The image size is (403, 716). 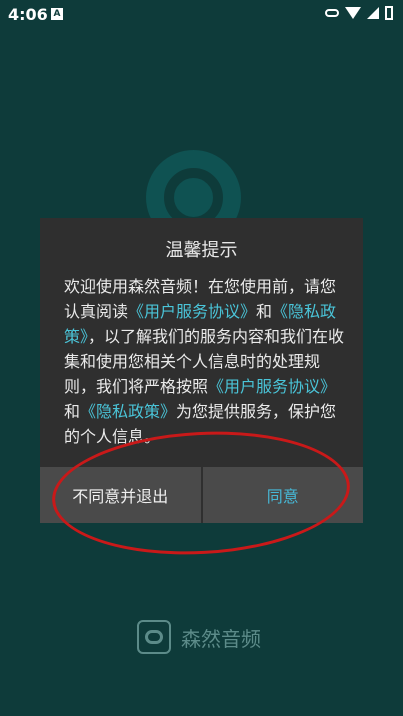 What do you see at coordinates (57, 14) in the screenshot?
I see `notification-icon: A` at bounding box center [57, 14].